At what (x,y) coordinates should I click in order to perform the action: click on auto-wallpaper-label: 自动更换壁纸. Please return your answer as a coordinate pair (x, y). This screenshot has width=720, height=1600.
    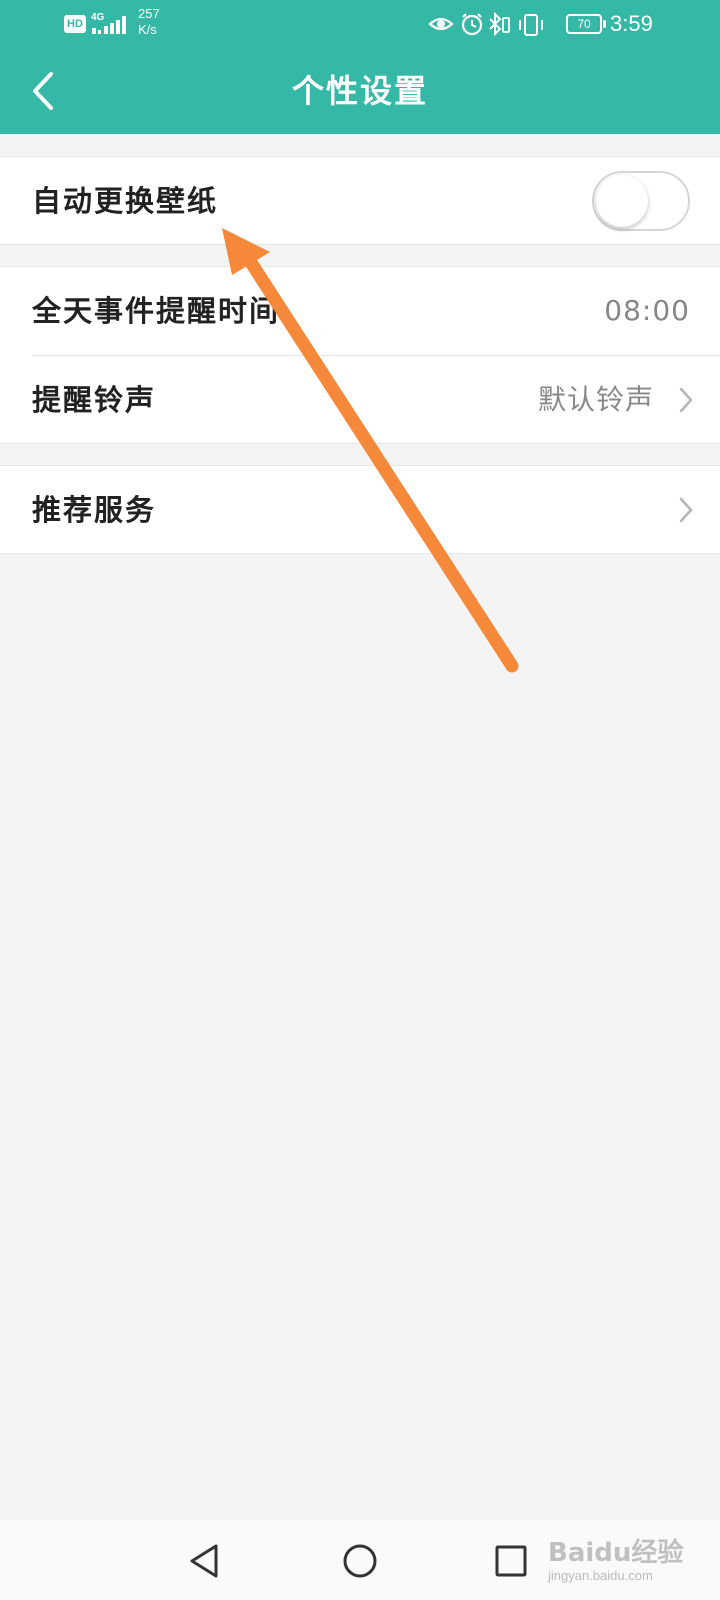
    Looking at the image, I should click on (125, 201).